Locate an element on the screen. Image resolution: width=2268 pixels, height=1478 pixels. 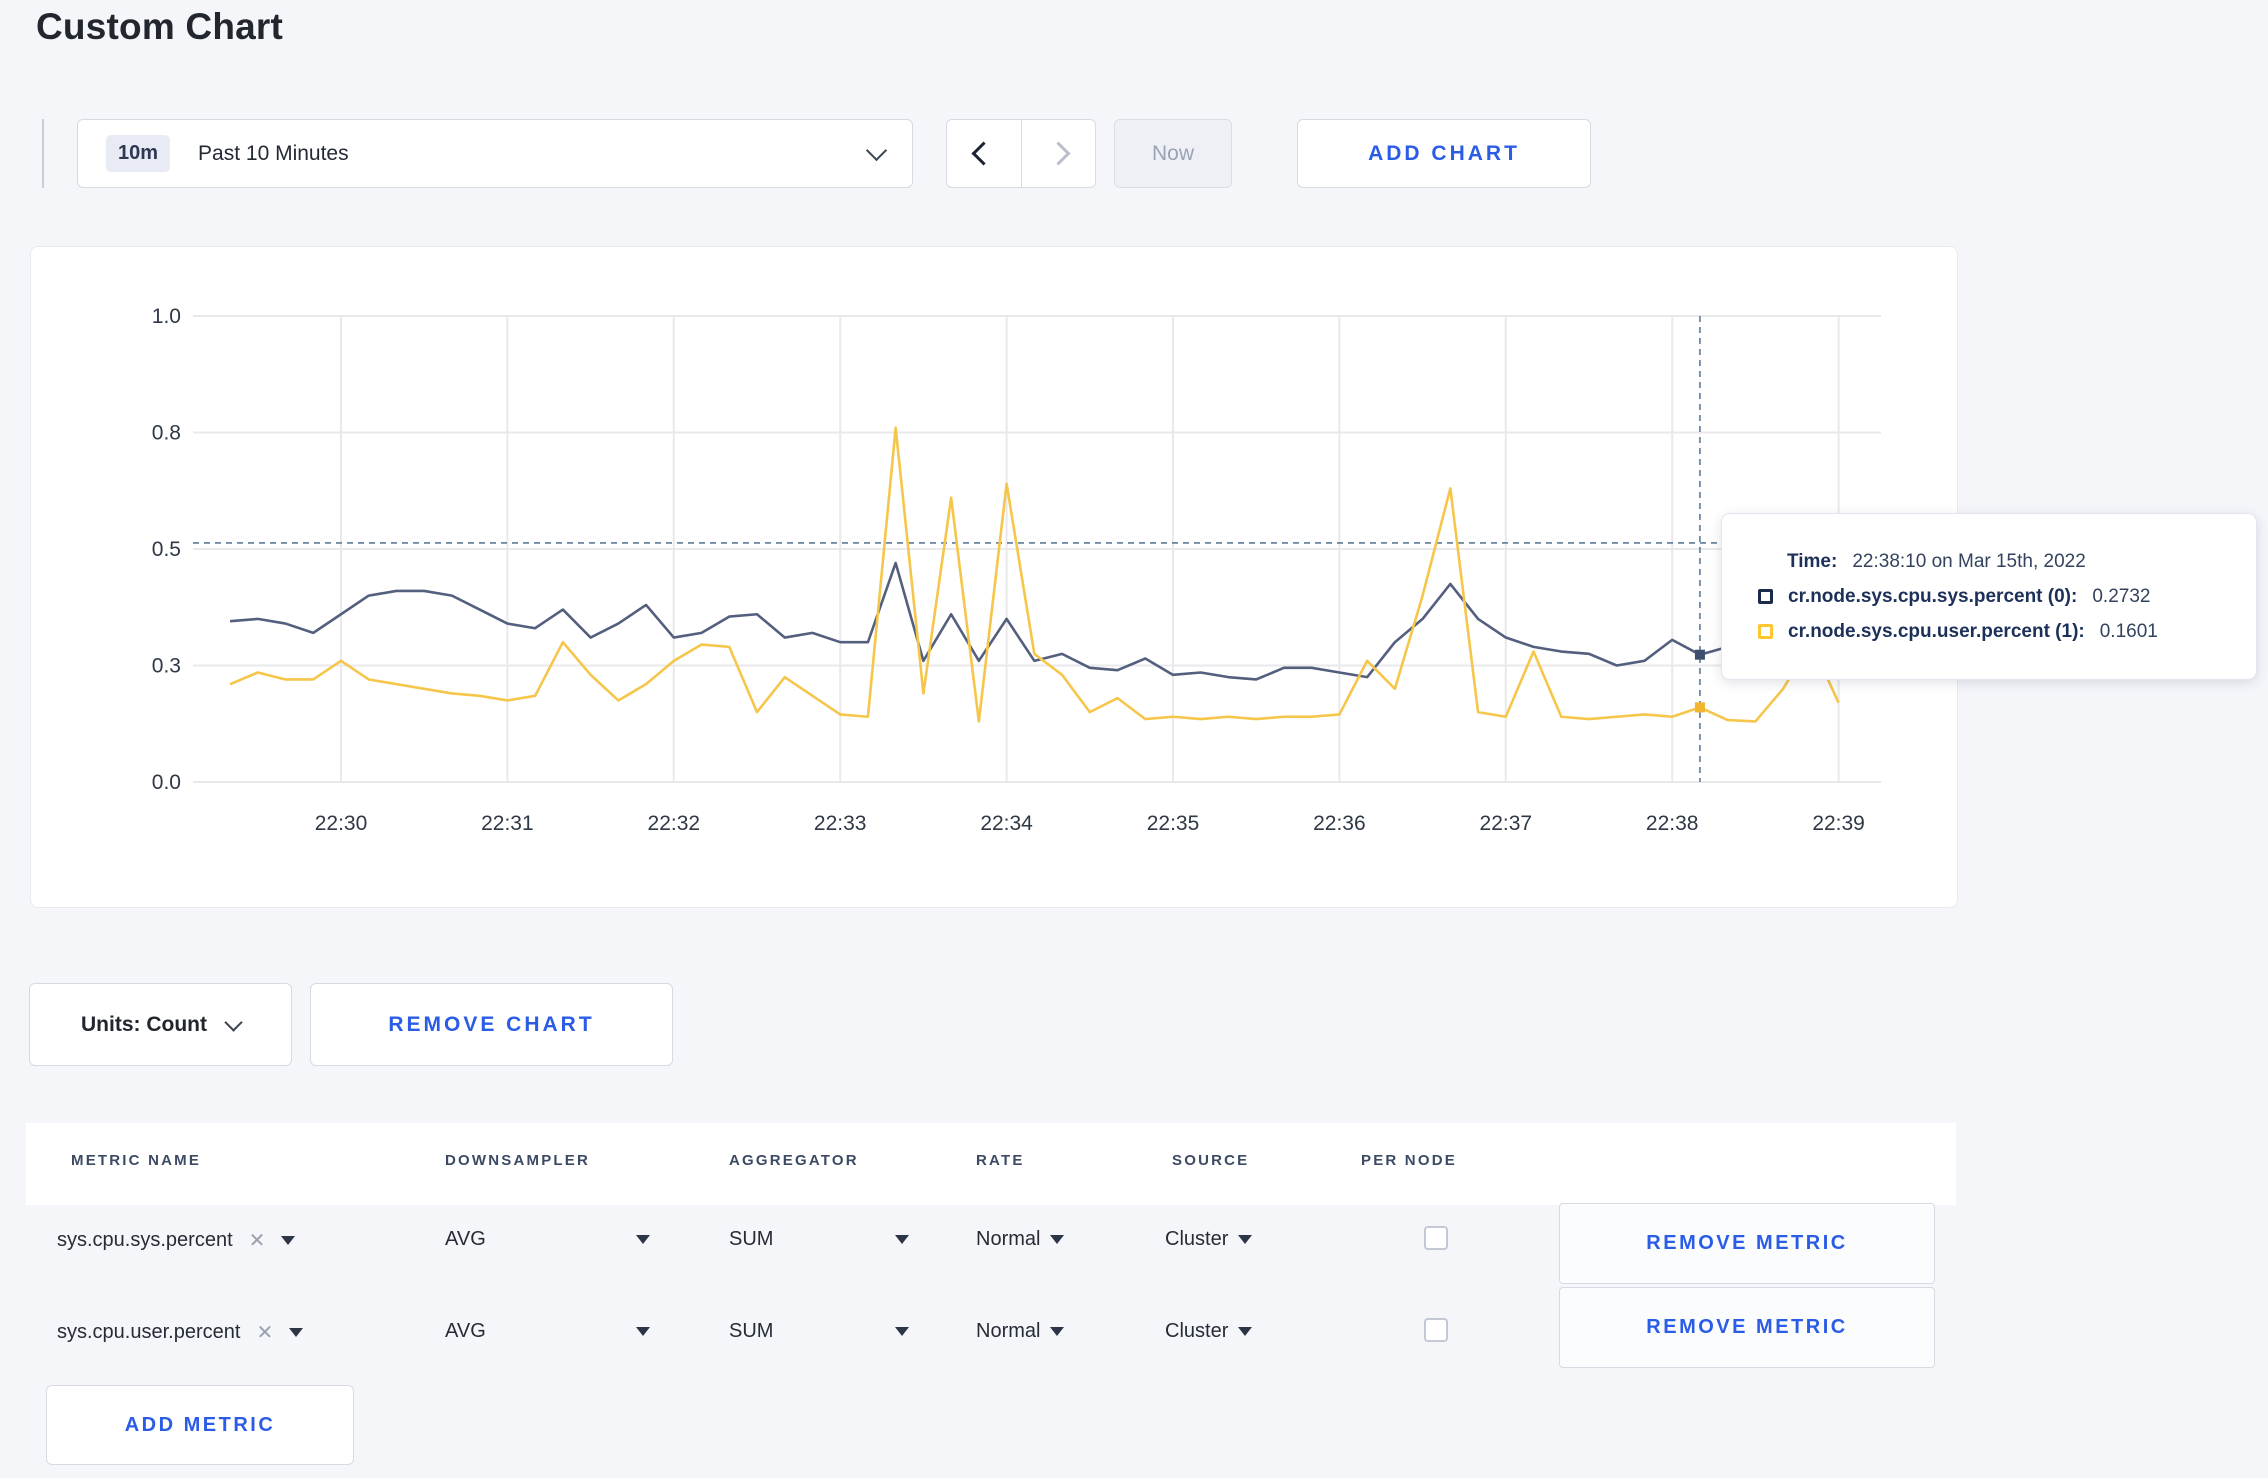
time-range-label: Past 10 Minutes is located at coordinates (273, 153).